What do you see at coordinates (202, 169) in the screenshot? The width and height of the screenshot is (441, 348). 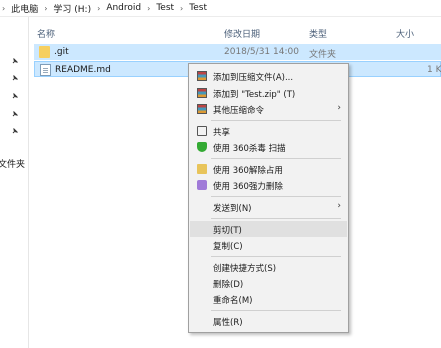 I see `360-unlock-icon` at bounding box center [202, 169].